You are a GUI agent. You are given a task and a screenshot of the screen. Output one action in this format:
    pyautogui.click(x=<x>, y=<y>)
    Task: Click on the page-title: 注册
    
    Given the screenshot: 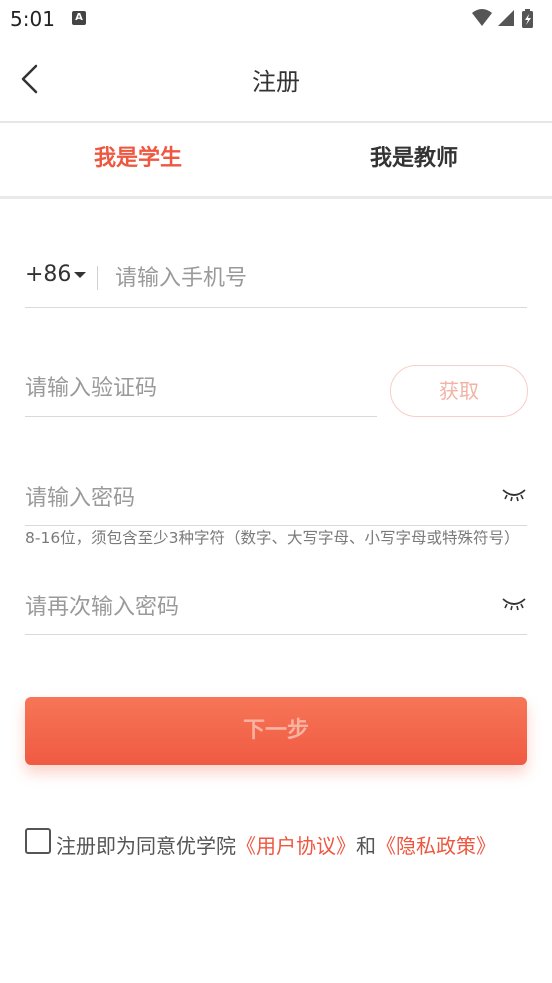 What is the action you would take?
    pyautogui.click(x=276, y=82)
    